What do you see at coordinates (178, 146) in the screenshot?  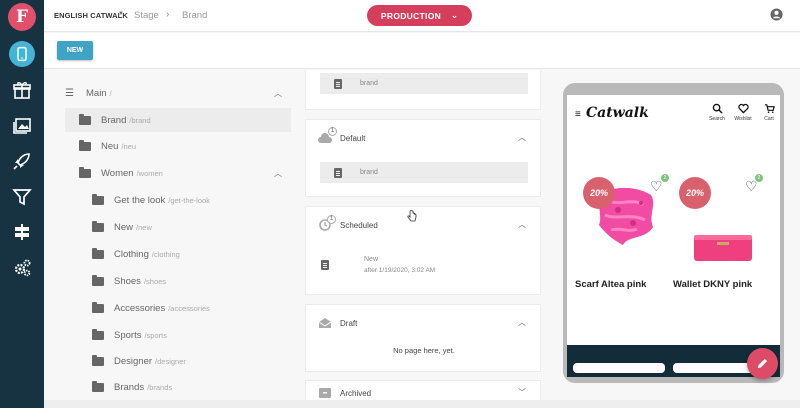 I see `tree-item-neu: Neu /neu` at bounding box center [178, 146].